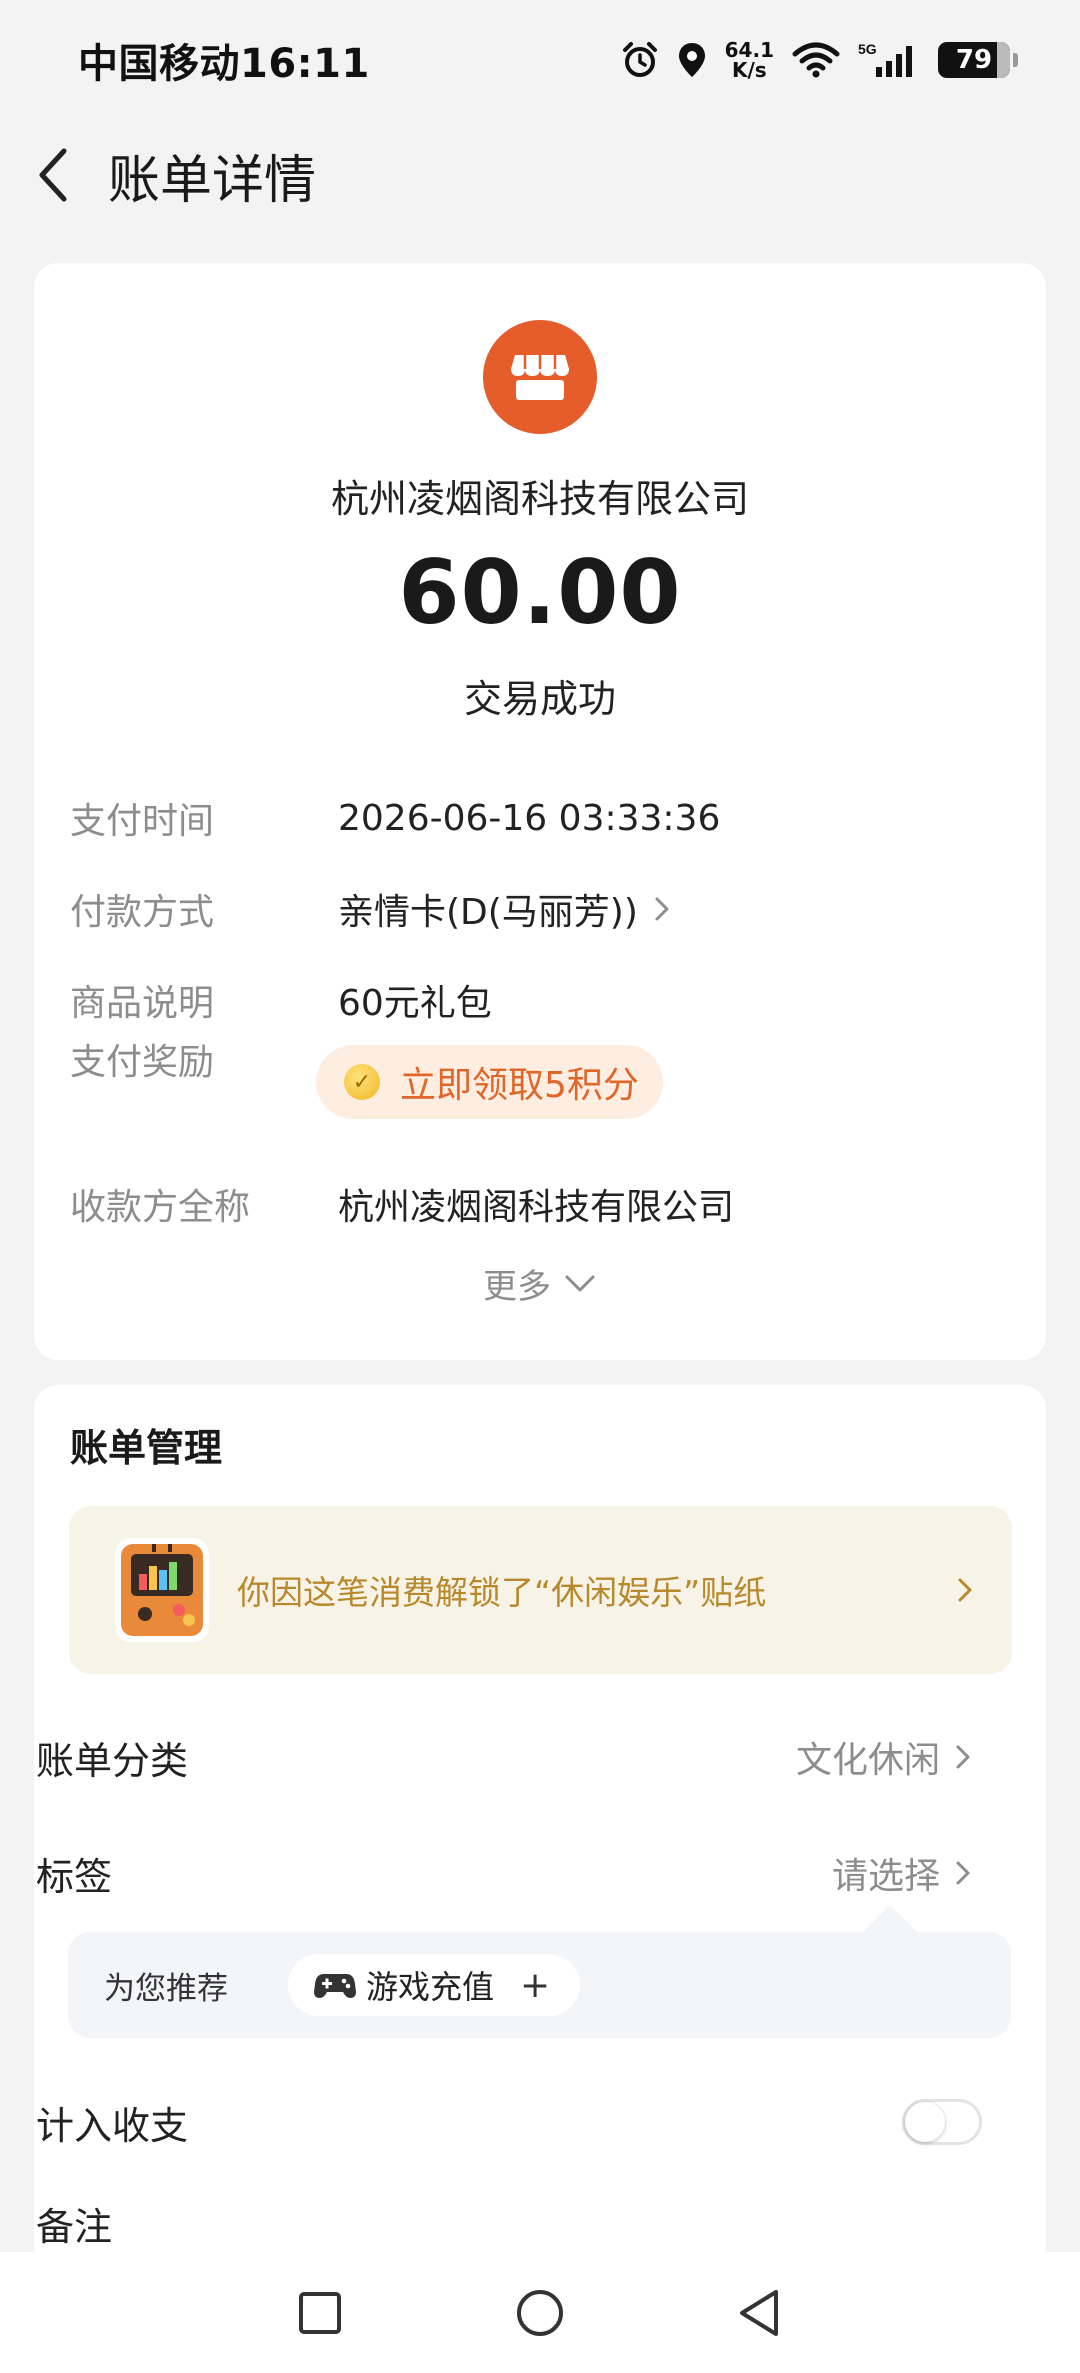  I want to click on tags-value: 请选择, so click(885, 1876).